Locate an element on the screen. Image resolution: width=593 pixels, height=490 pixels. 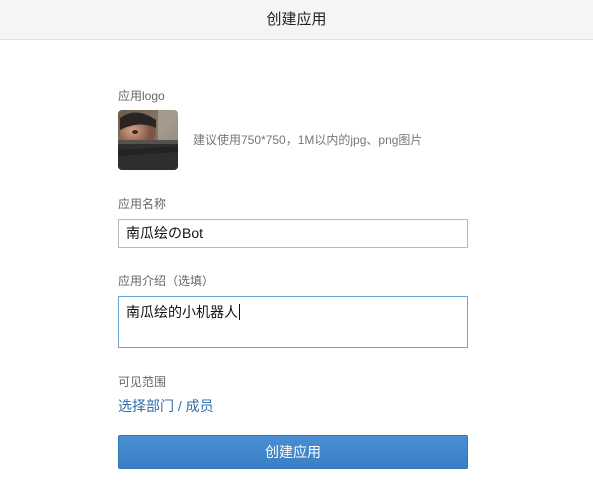
page-header: 创建应用 is located at coordinates (296, 20).